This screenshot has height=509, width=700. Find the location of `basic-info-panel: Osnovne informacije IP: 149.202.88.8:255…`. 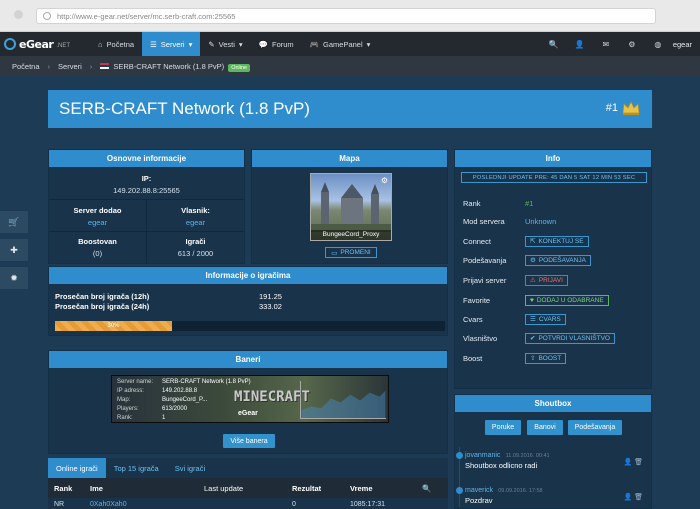

basic-info-panel: Osnovne informacije IP: 149.202.88.8:255… is located at coordinates (146, 206).